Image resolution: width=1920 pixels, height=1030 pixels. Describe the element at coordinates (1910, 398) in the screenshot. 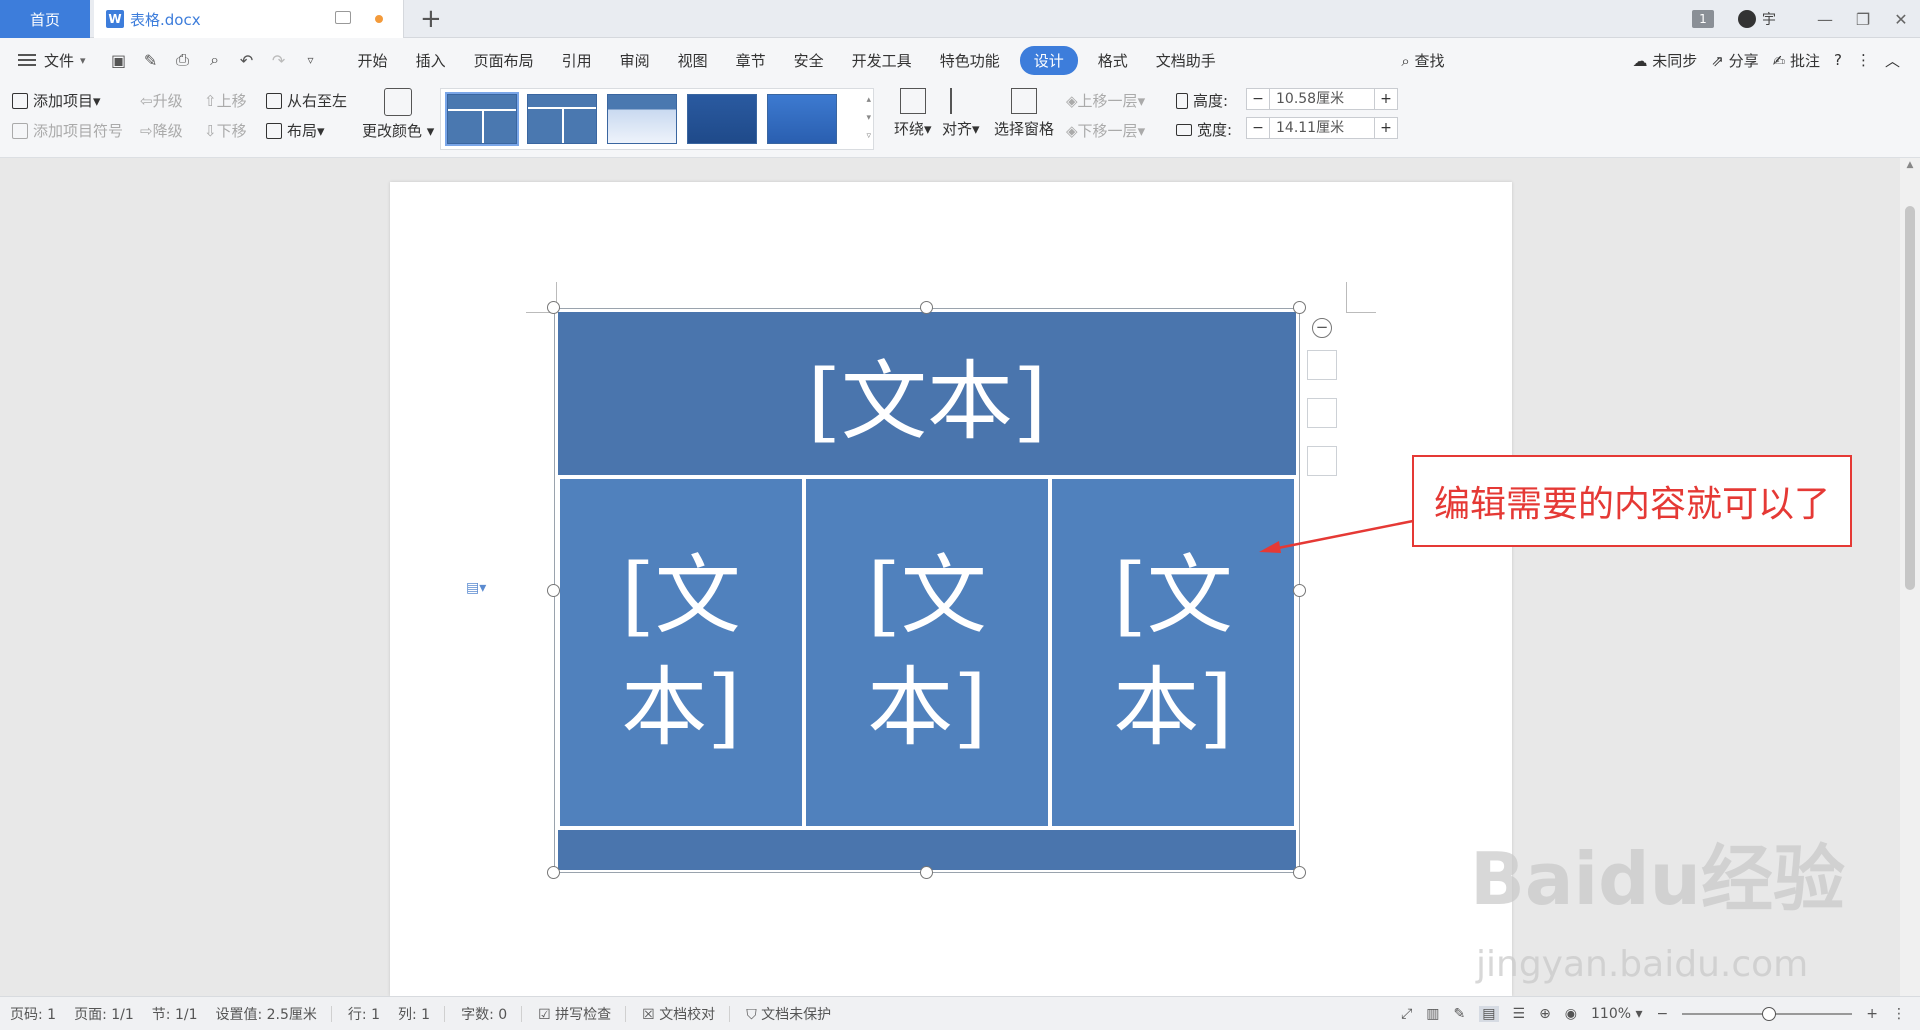

I see `scrollbar-thumb` at that location.